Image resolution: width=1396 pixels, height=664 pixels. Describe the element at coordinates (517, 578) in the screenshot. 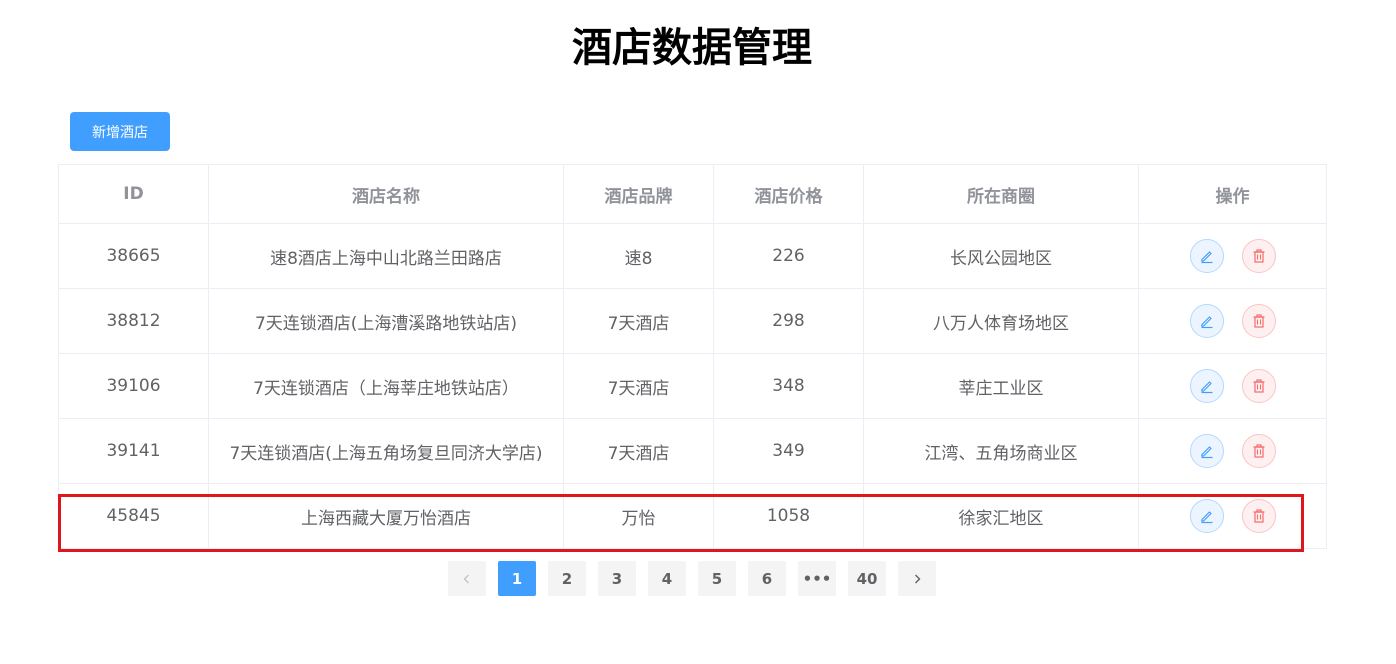

I see `page-button-1: 1` at that location.